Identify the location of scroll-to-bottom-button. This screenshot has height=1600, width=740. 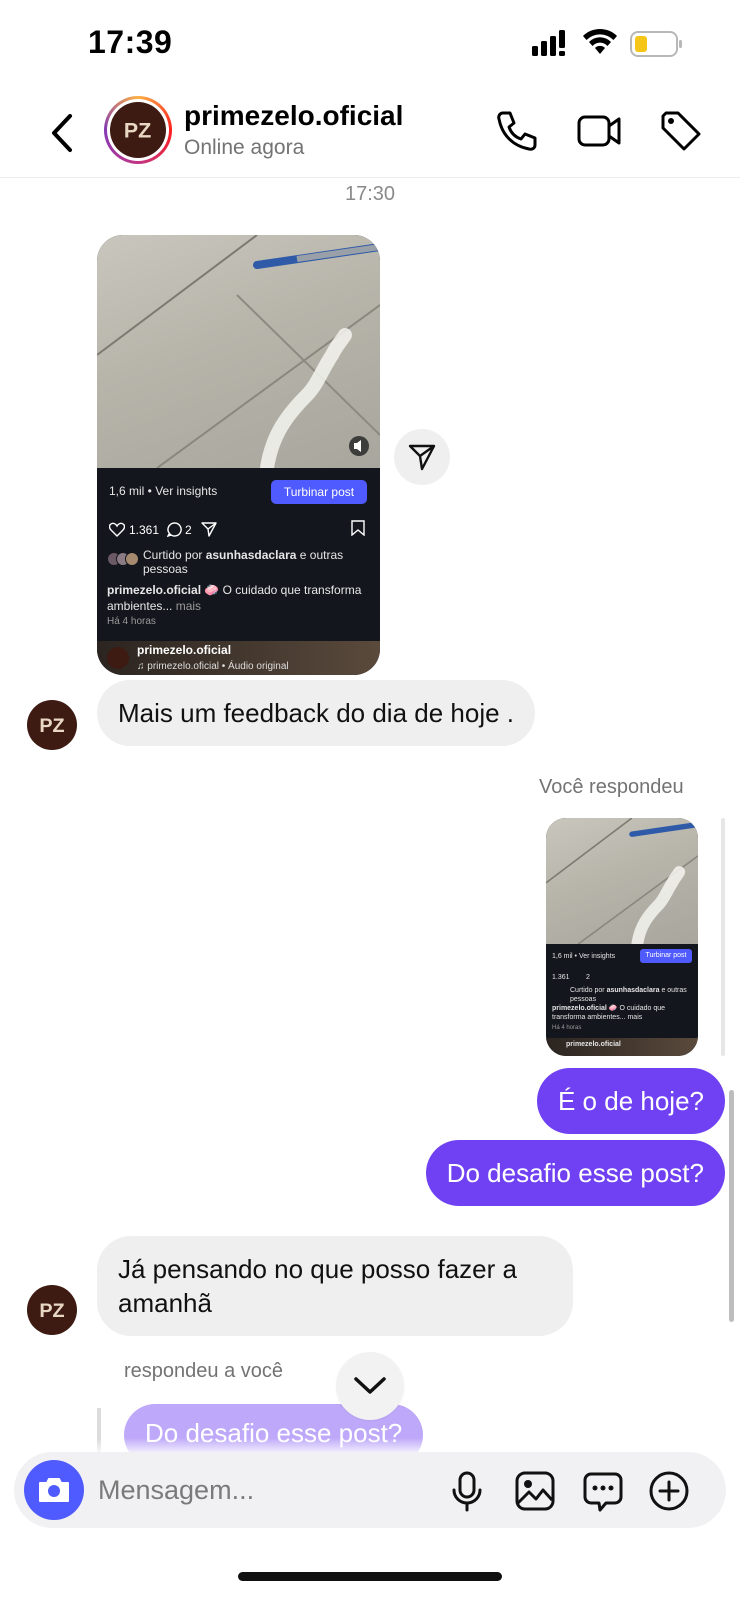
(370, 1386).